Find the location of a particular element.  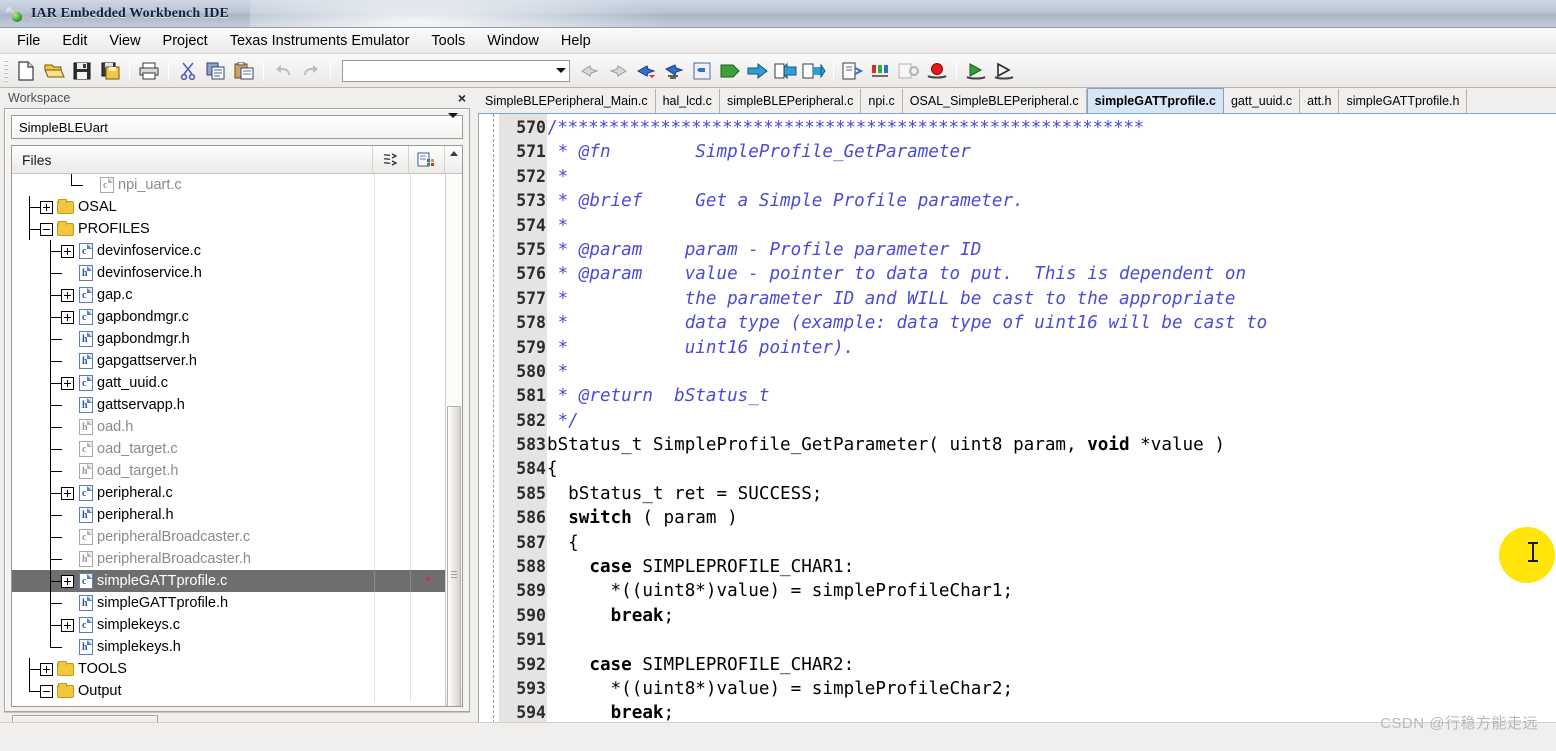

file-tree-item: c gatt_uuid.c is located at coordinates (228, 383).